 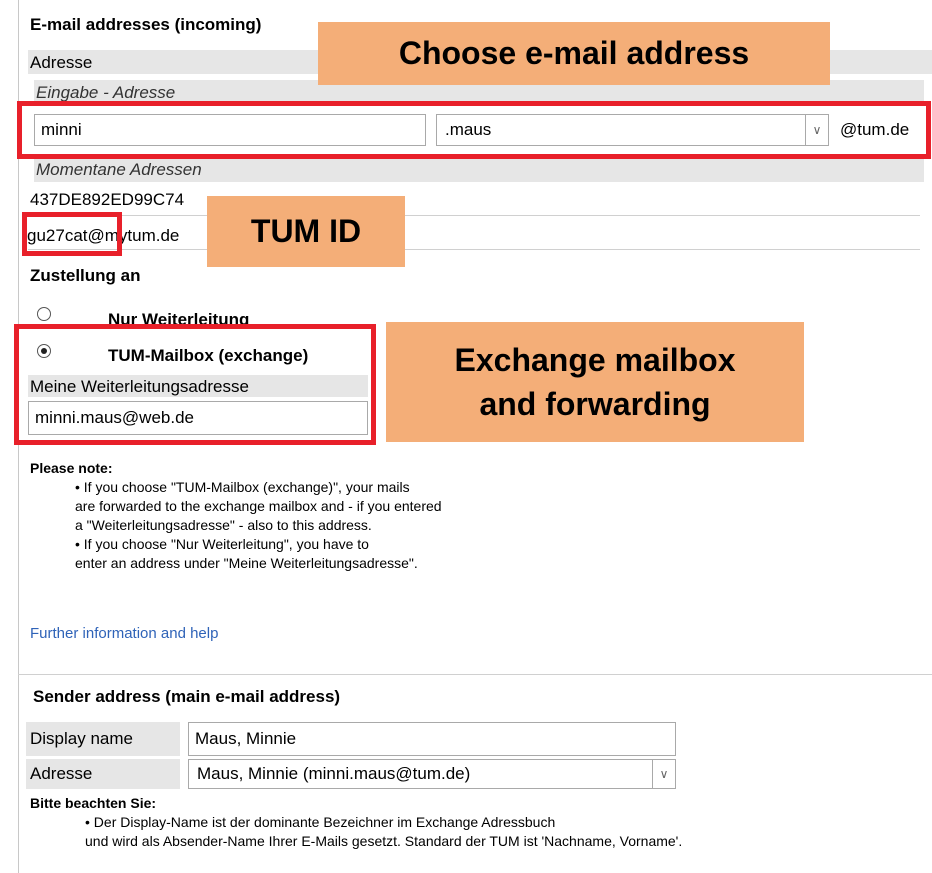 I want to click on display-name-label-cell: Display name, so click(x=103, y=739).